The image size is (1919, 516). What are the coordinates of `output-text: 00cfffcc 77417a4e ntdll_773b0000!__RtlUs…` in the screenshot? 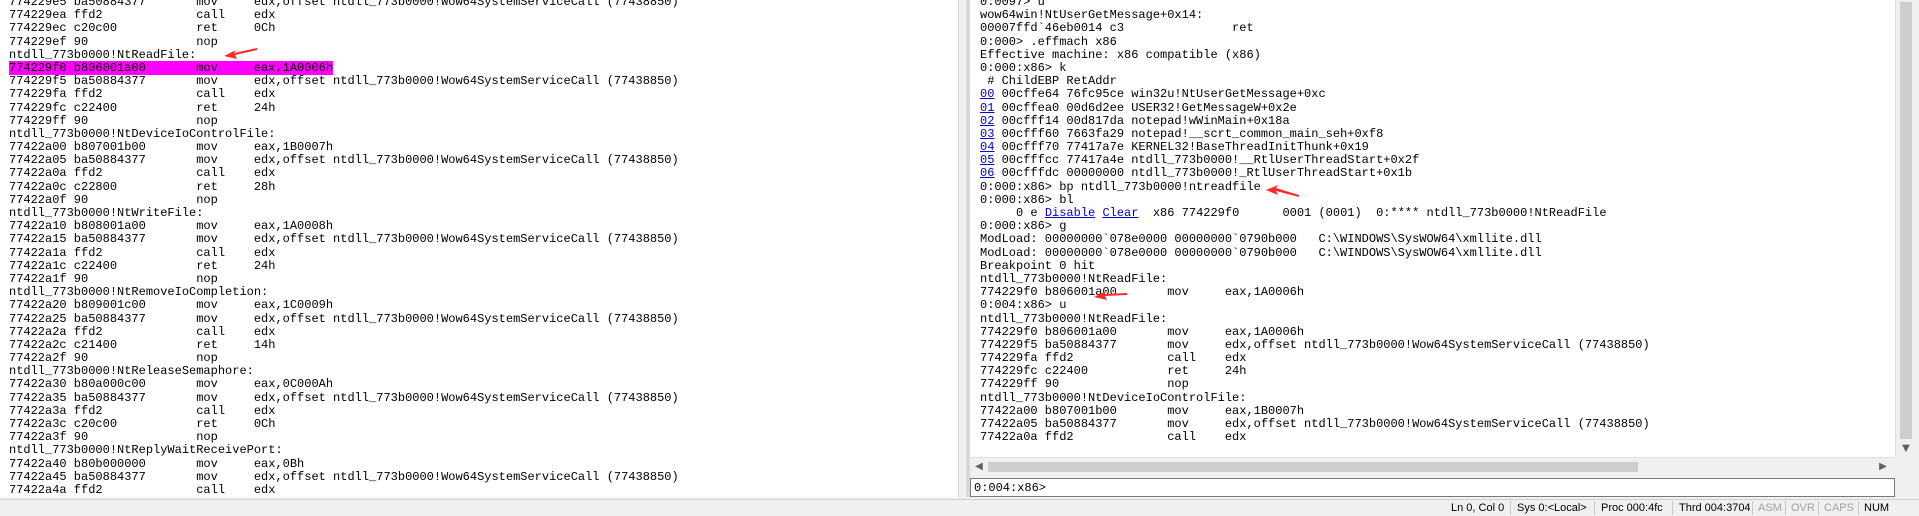 It's located at (1207, 160).